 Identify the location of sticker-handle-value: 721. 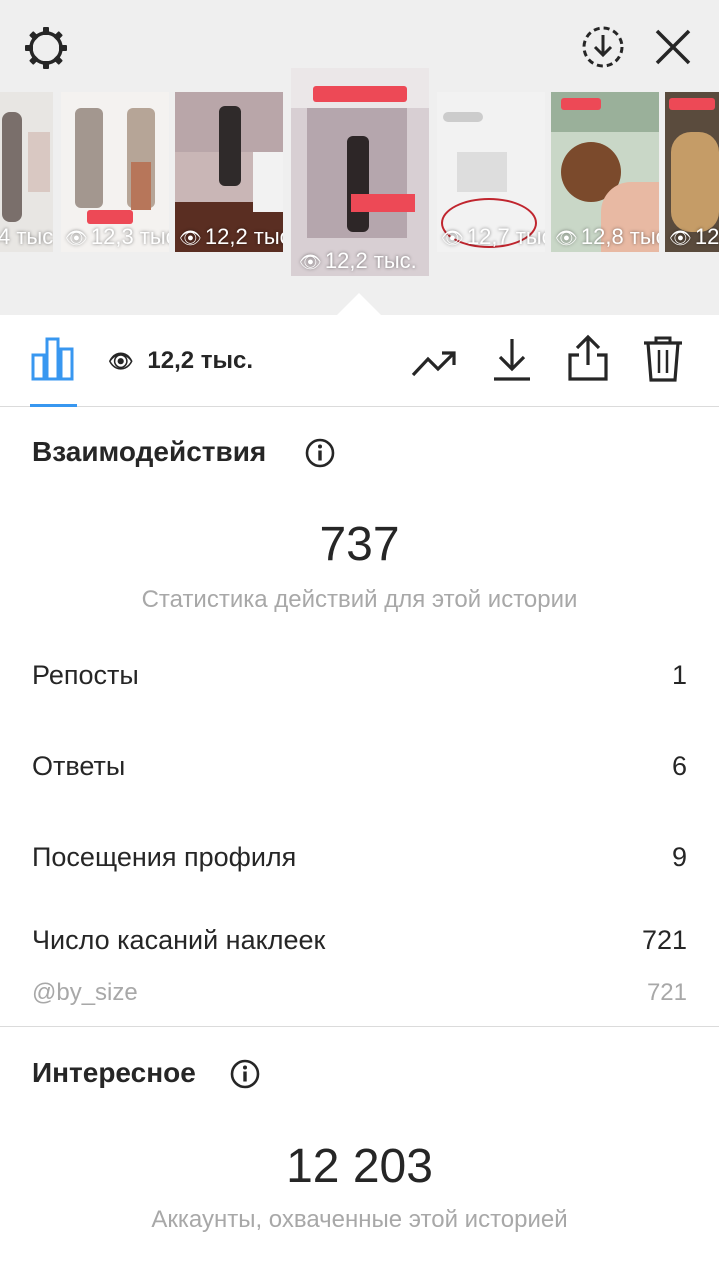
(666, 992).